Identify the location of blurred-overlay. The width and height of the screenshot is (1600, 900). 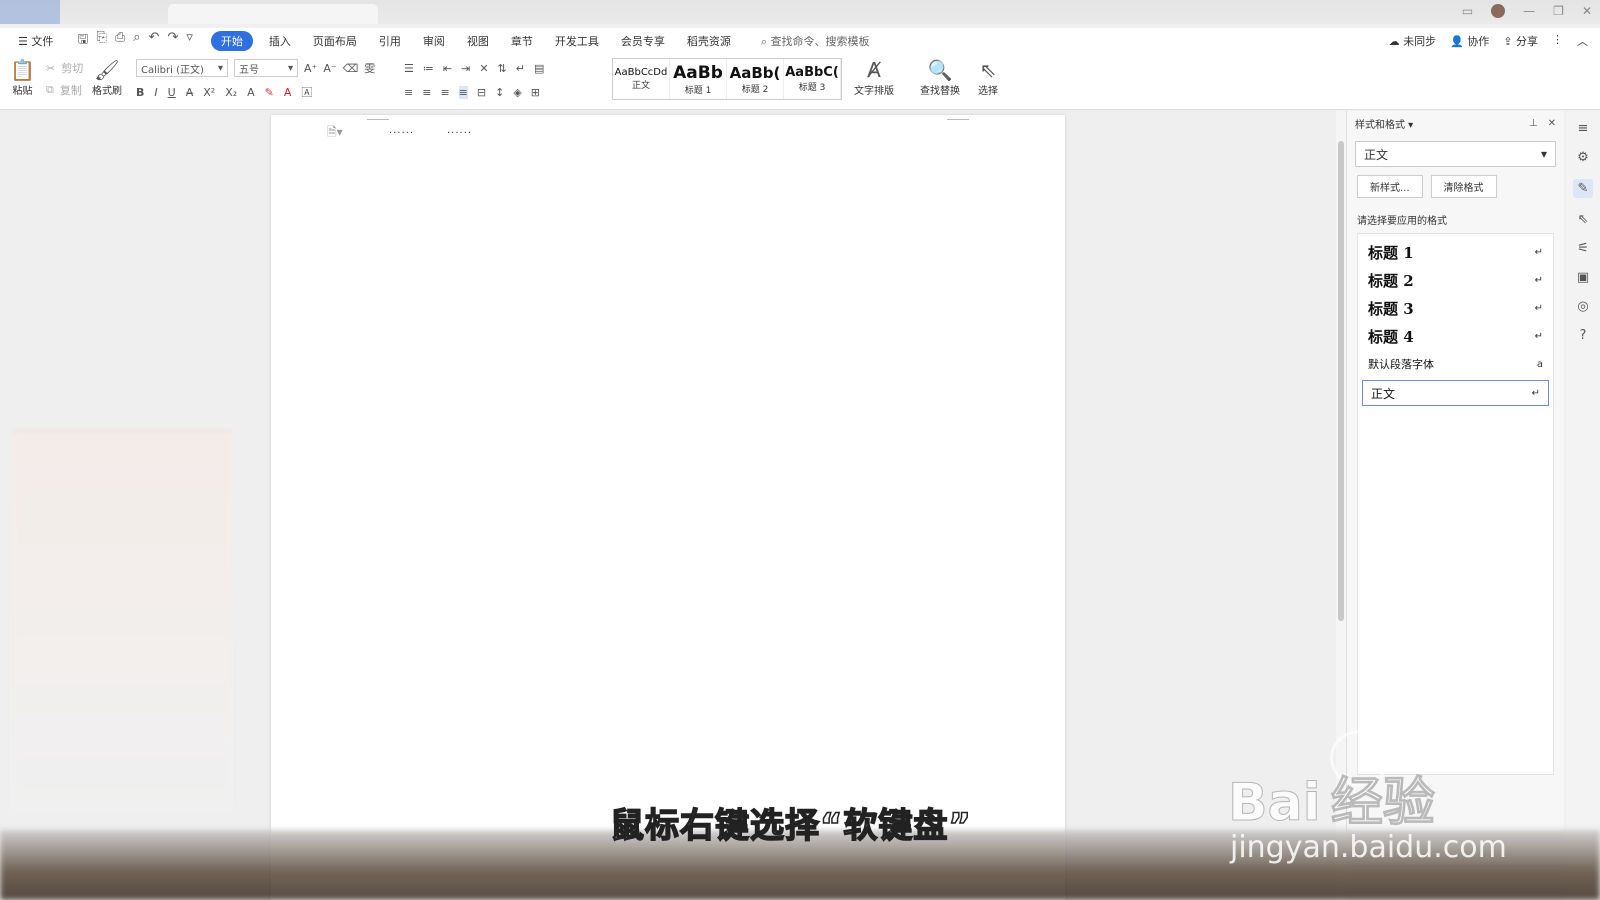
(122, 621).